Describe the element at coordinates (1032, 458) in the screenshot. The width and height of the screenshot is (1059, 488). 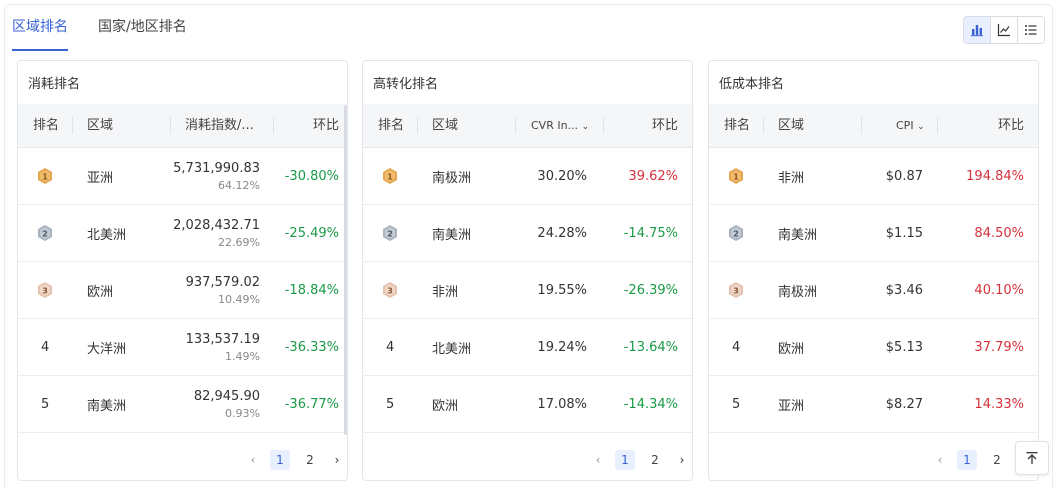
I see `back-to-top-button` at that location.